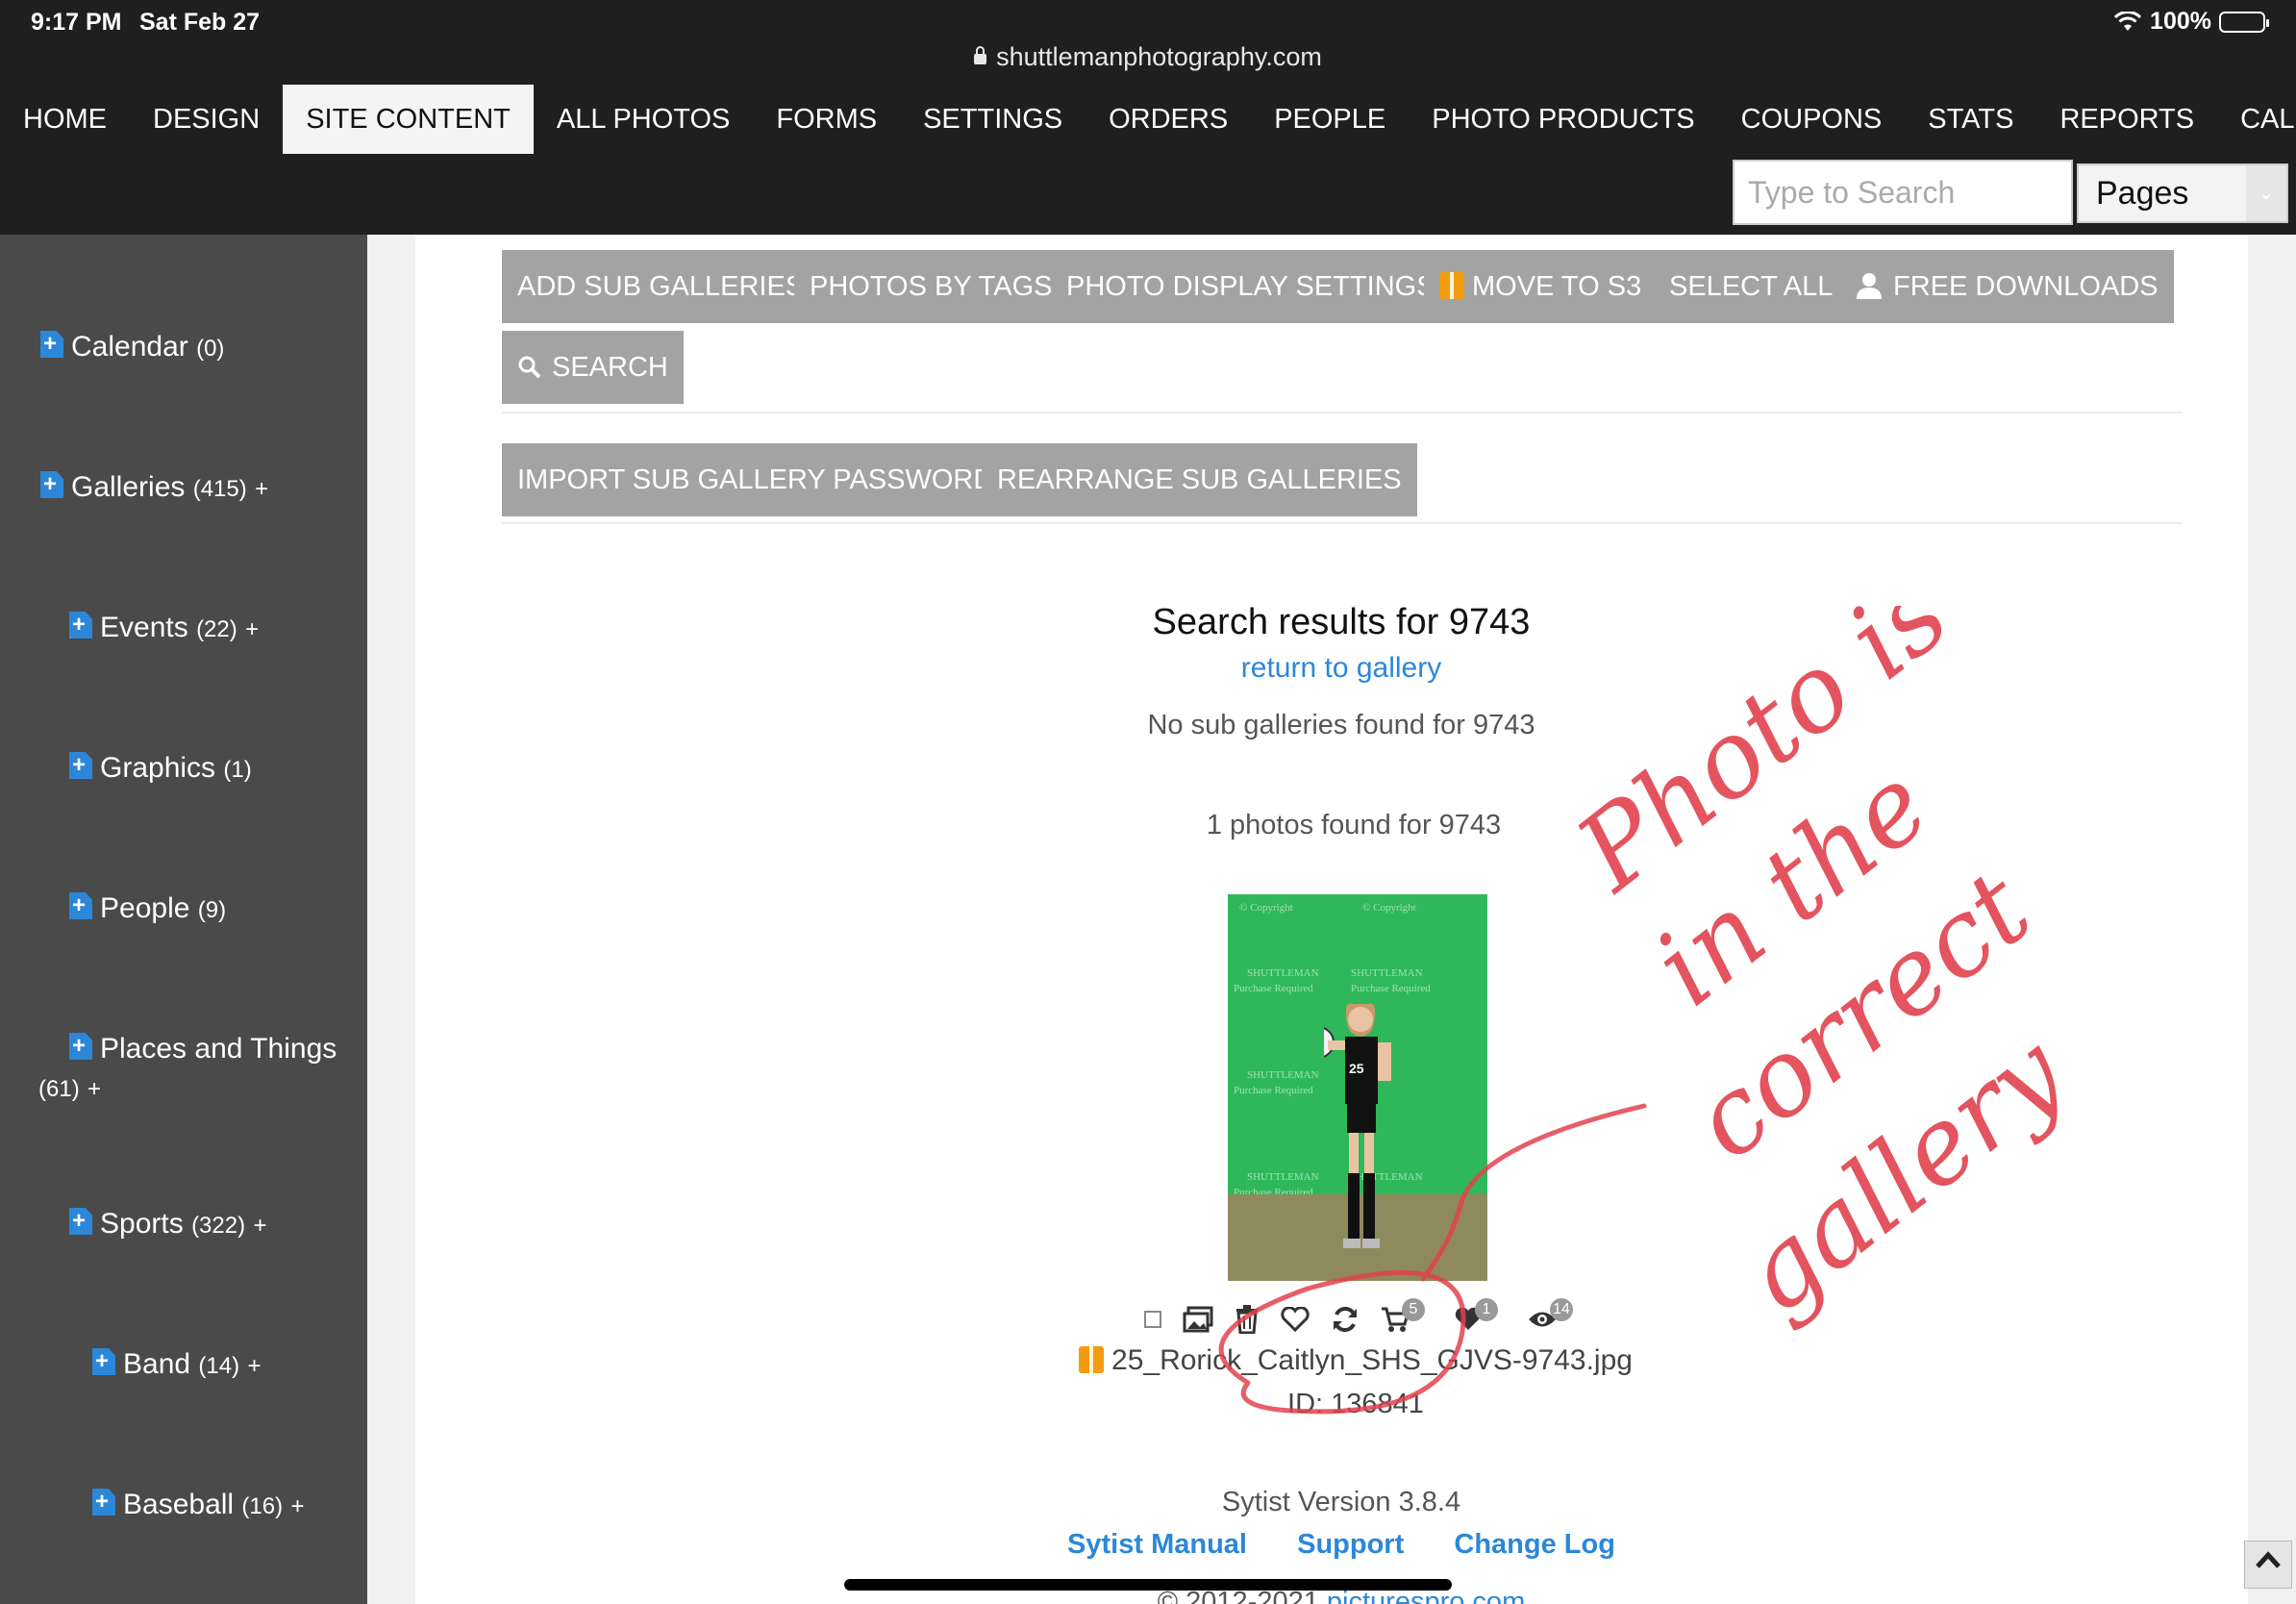  I want to click on sidebar-item-events: Events (22) +, so click(164, 628).